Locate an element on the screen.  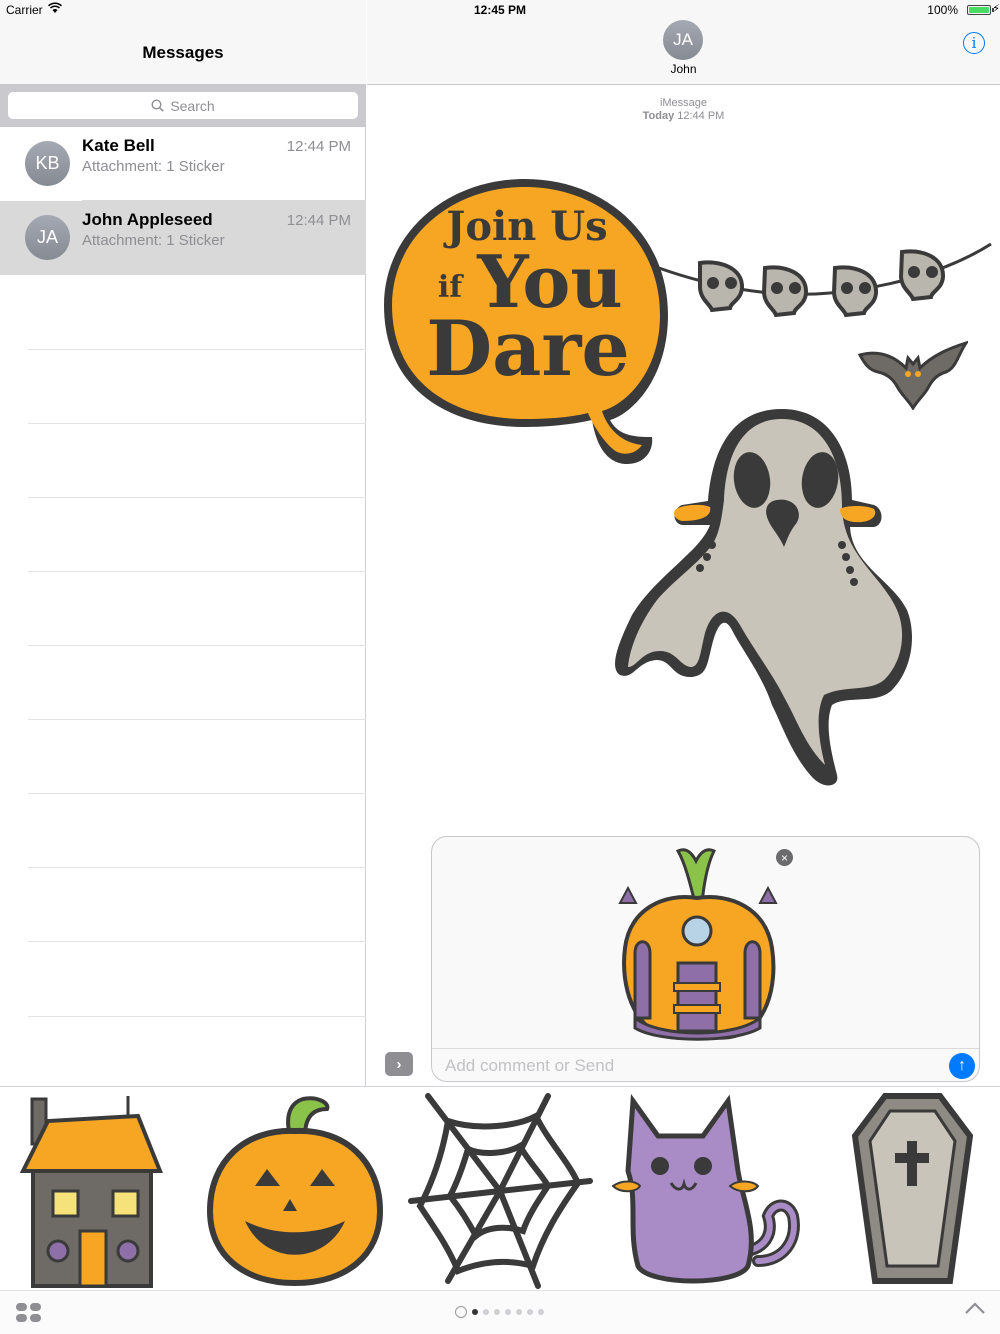
haunted-house-sticker is located at coordinates (90, 1191).